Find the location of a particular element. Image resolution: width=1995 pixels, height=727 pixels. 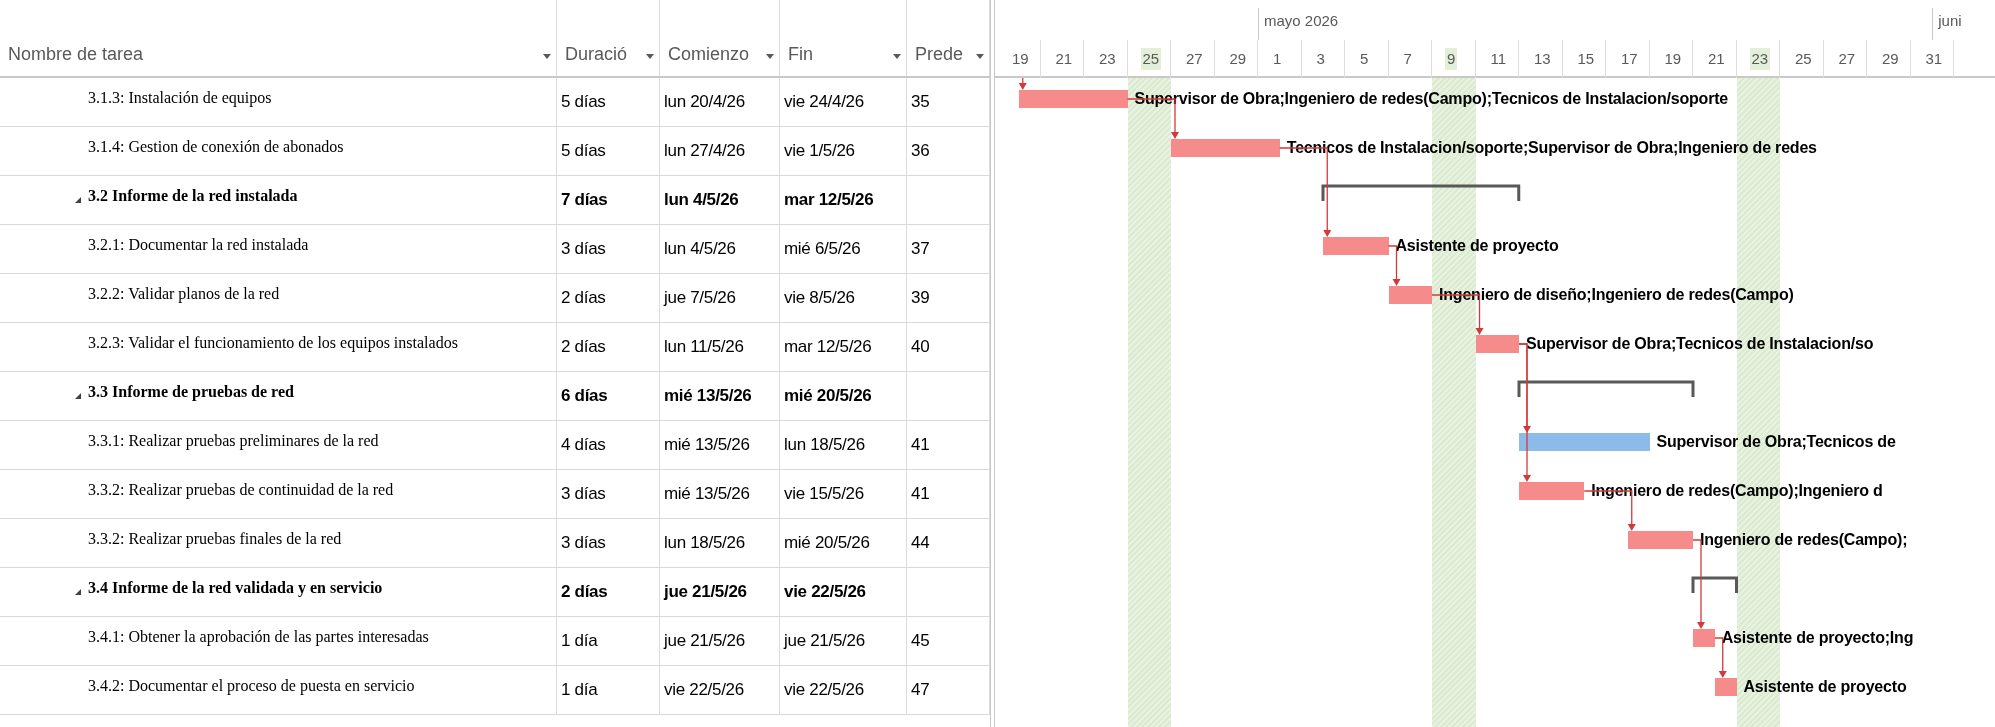

column-header: Fin is located at coordinates (843, 38).